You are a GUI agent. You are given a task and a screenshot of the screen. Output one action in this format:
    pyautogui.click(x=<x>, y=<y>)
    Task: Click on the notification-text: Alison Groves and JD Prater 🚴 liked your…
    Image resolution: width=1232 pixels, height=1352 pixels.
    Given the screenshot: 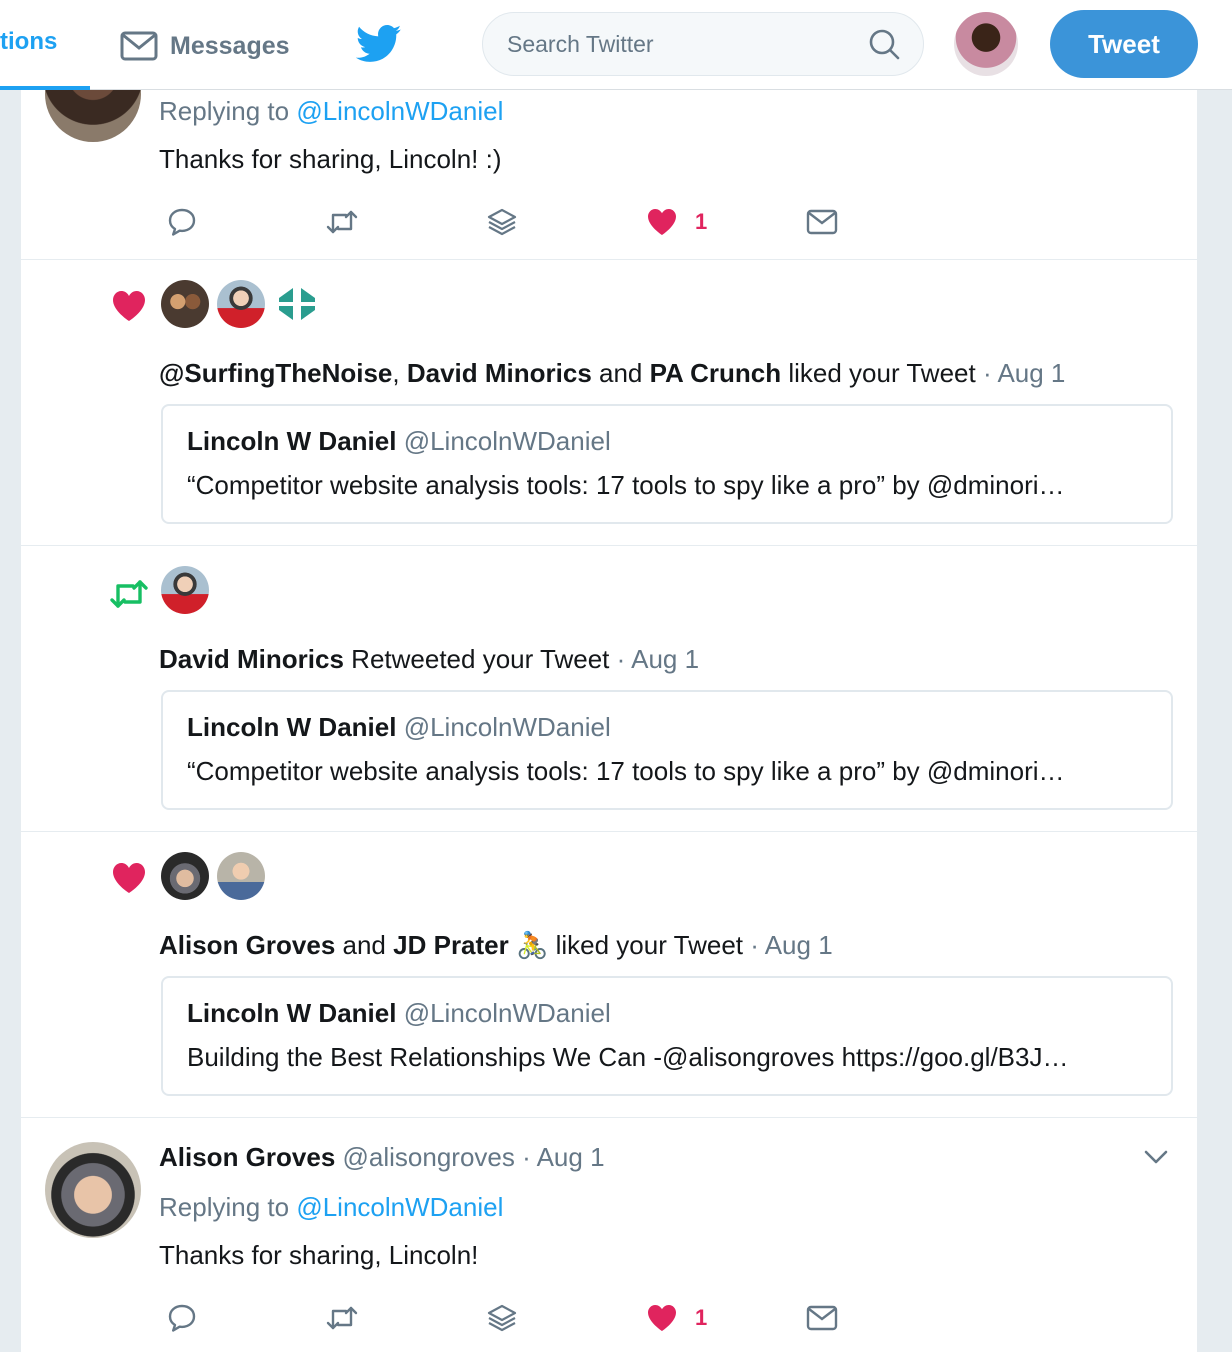 What is the action you would take?
    pyautogui.click(x=496, y=945)
    